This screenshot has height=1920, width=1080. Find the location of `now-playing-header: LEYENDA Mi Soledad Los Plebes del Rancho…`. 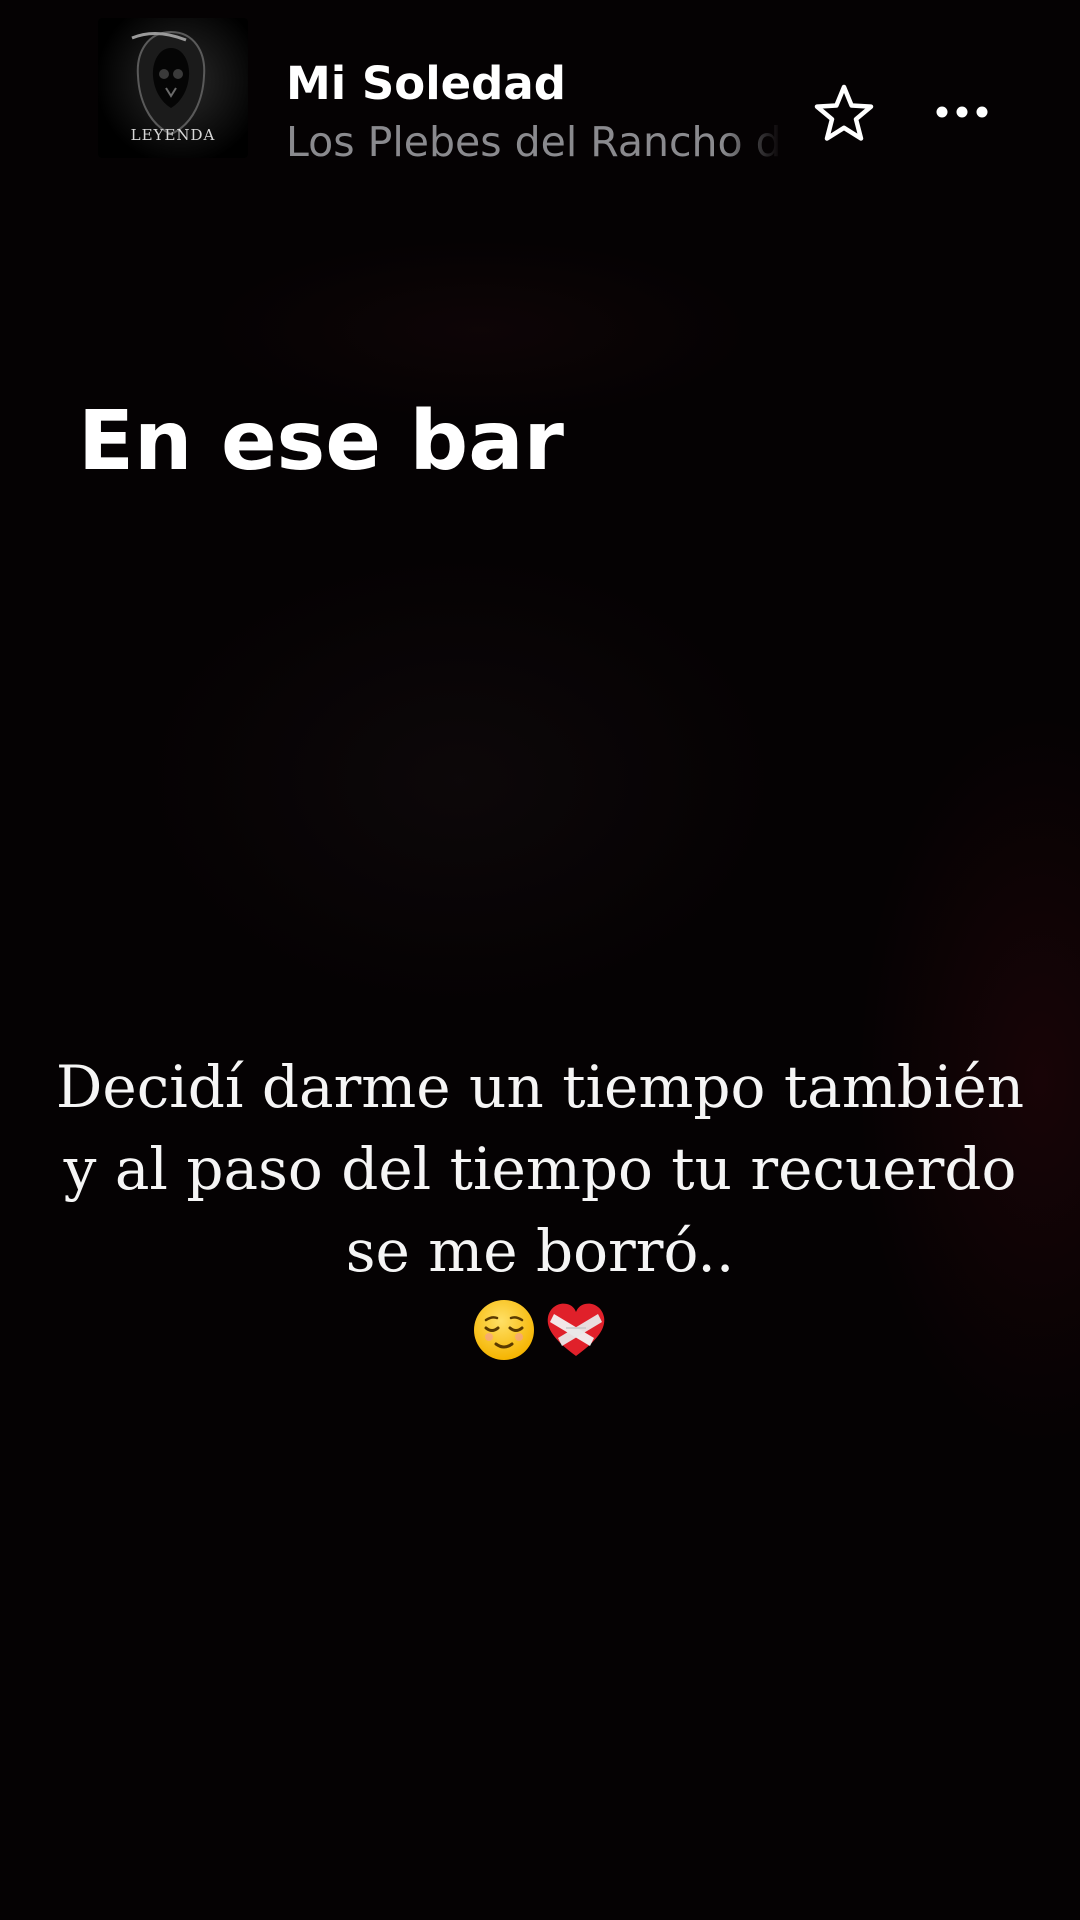

now-playing-header: LEYENDA Mi Soledad Los Plebes del Rancho… is located at coordinates (540, 100).